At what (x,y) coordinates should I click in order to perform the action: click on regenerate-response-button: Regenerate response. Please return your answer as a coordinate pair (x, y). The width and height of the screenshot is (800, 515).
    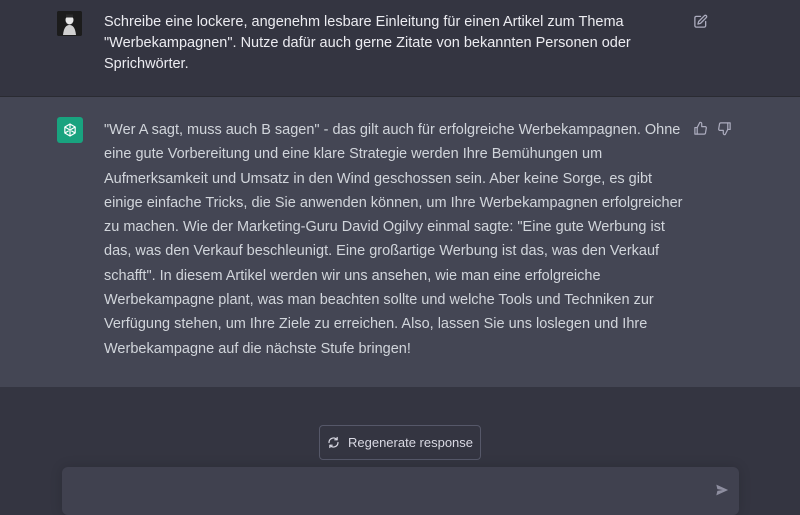
    Looking at the image, I should click on (400, 442).